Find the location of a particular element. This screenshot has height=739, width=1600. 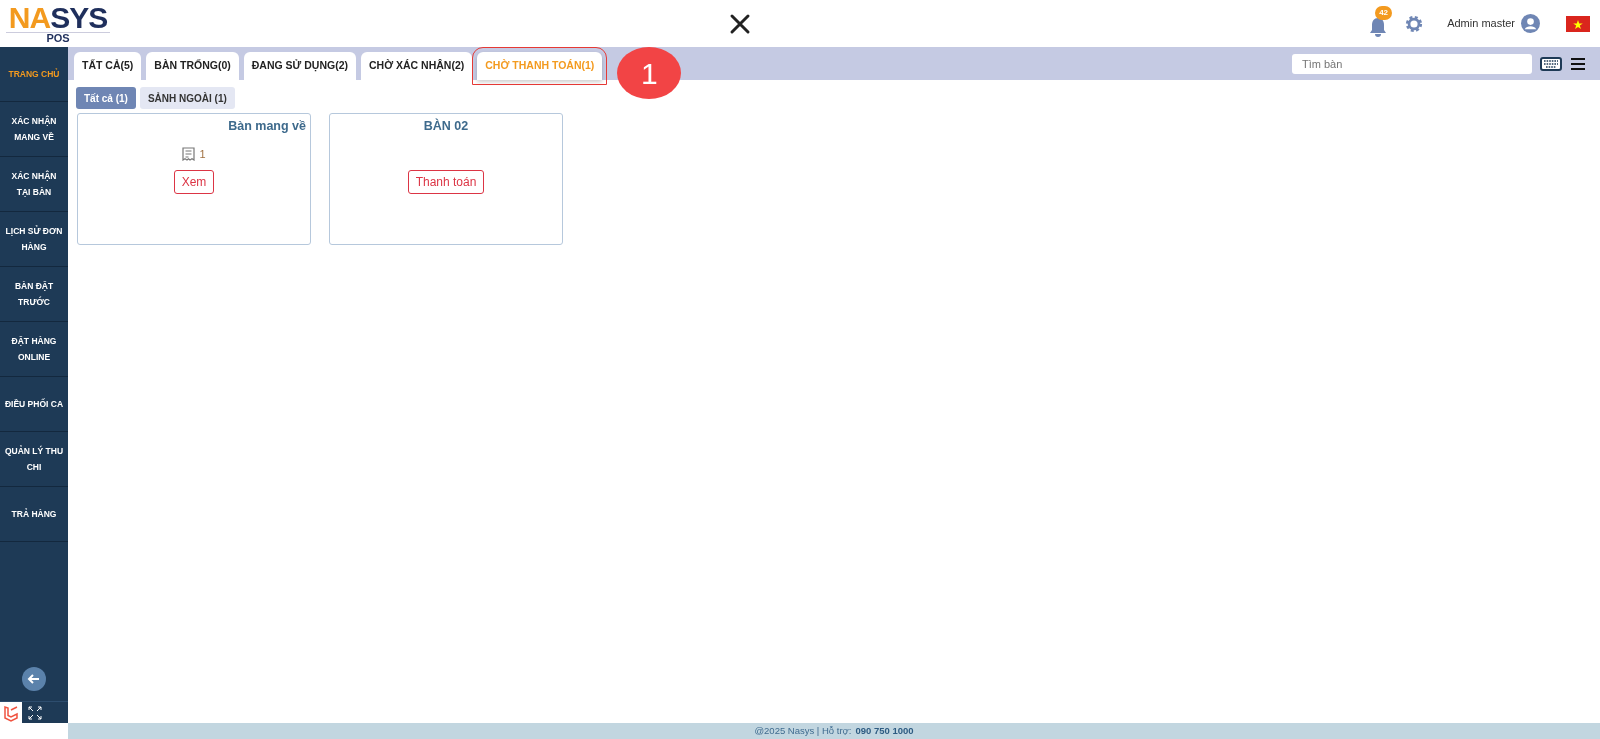

area-tab: SẢNH NGOÀI (1) is located at coordinates (187, 98).